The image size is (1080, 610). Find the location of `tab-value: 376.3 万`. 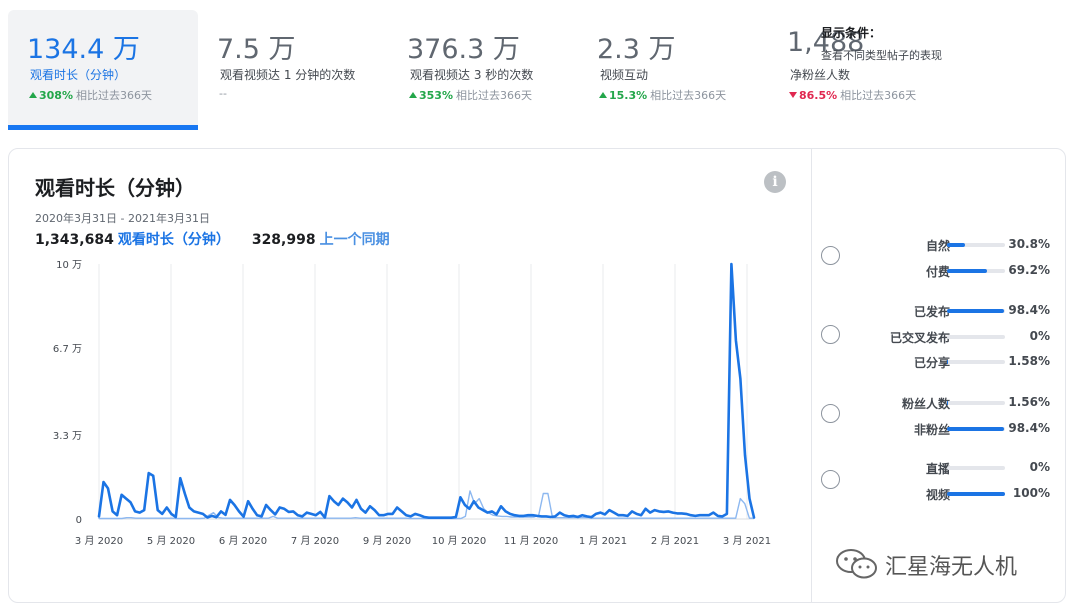

tab-value: 376.3 万 is located at coordinates (463, 49).